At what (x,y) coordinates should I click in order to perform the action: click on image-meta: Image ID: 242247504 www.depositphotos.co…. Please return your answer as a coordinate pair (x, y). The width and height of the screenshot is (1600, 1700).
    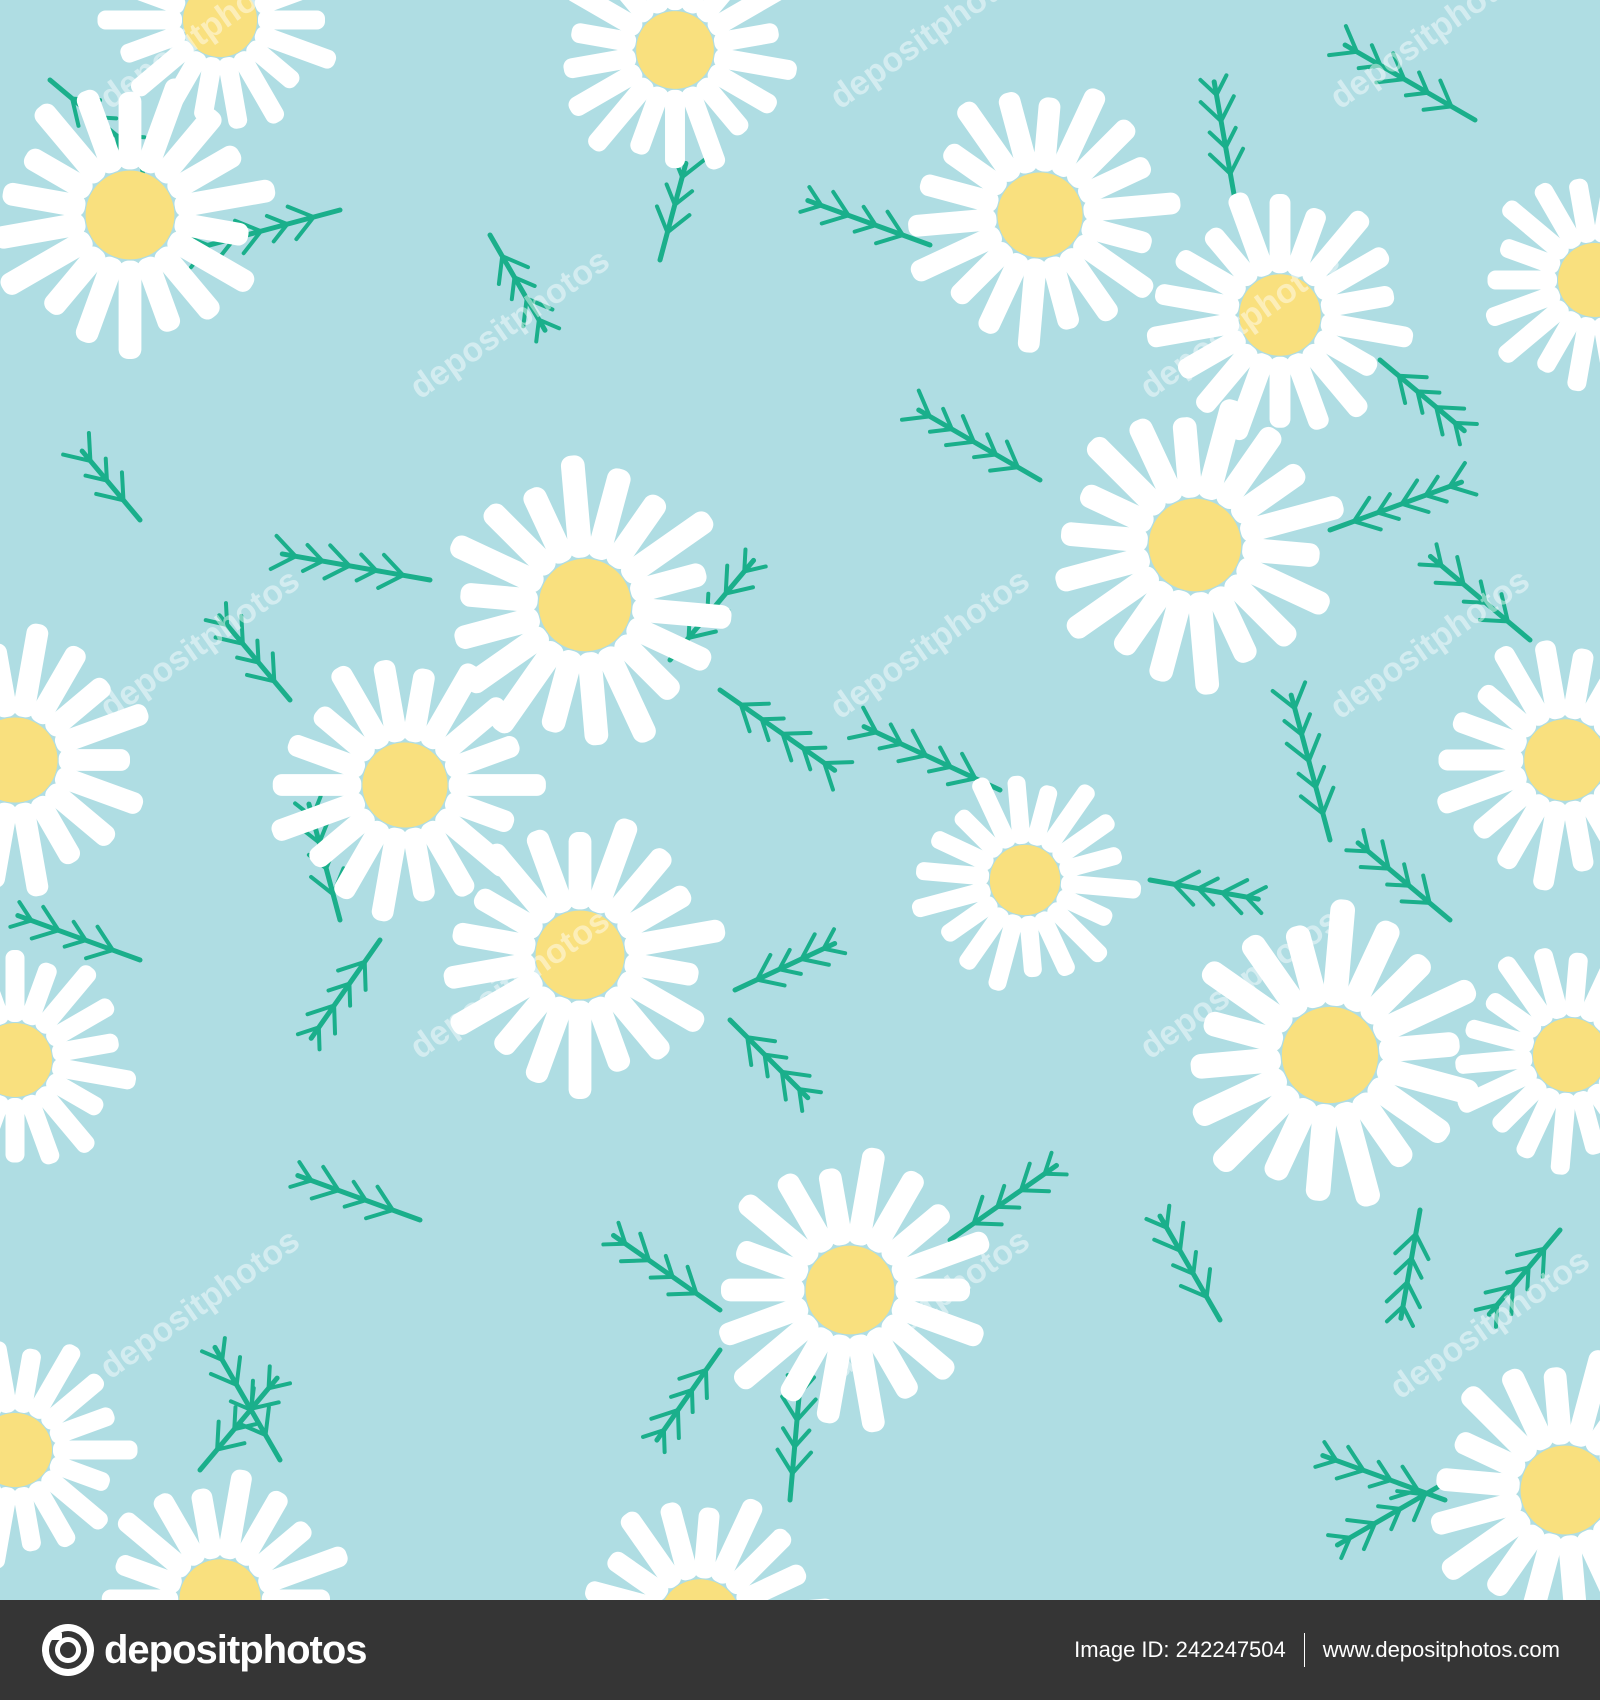
    Looking at the image, I should click on (1317, 1650).